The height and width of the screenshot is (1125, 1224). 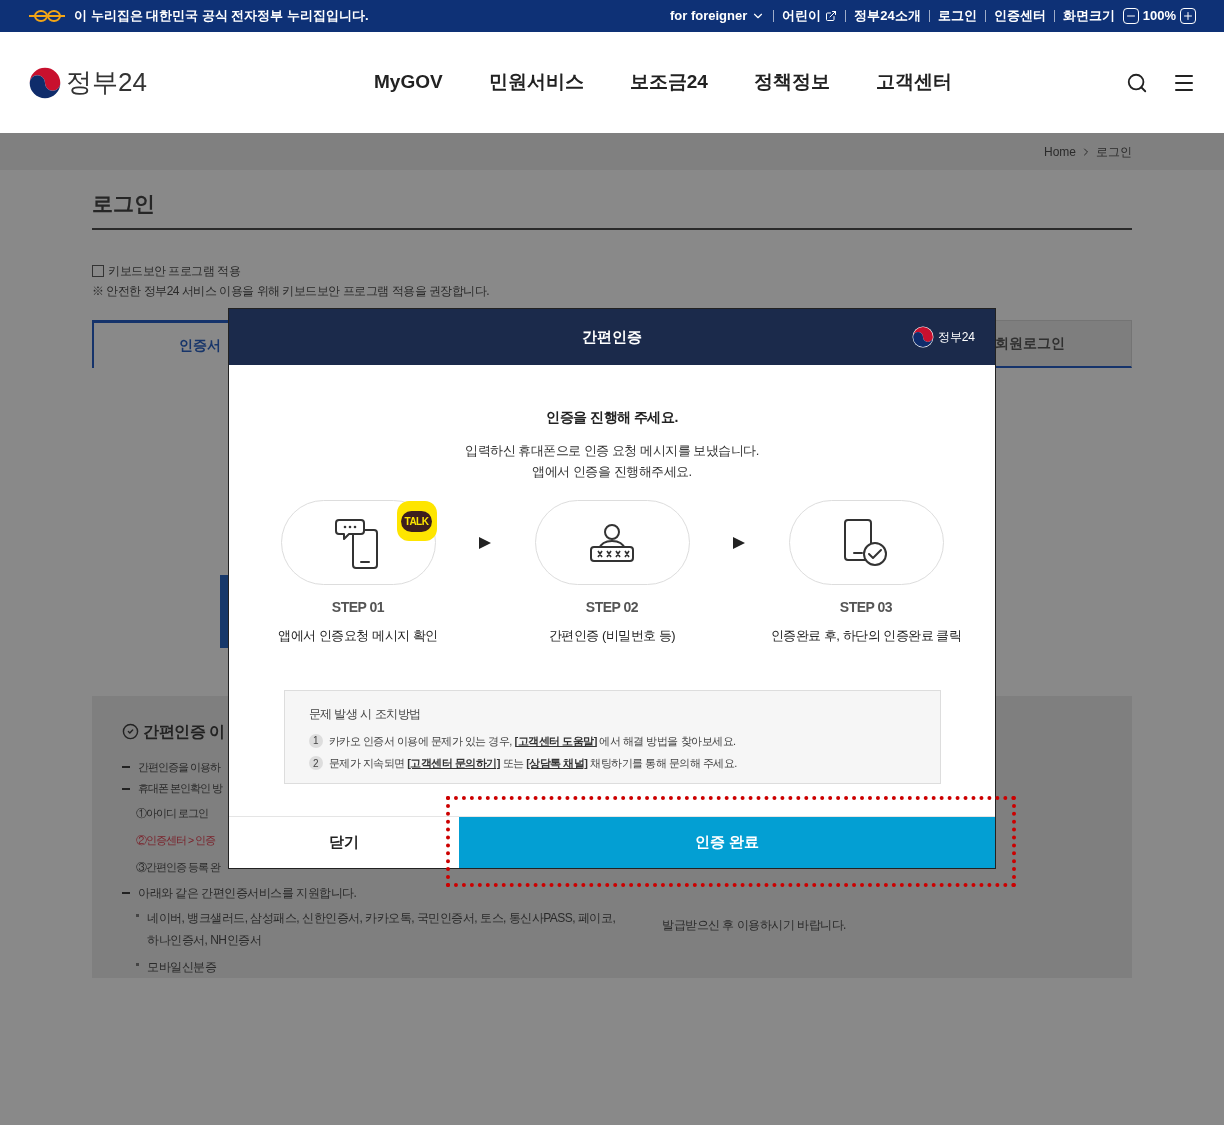 What do you see at coordinates (612, 336) in the screenshot?
I see `modal-title: 간편인증` at bounding box center [612, 336].